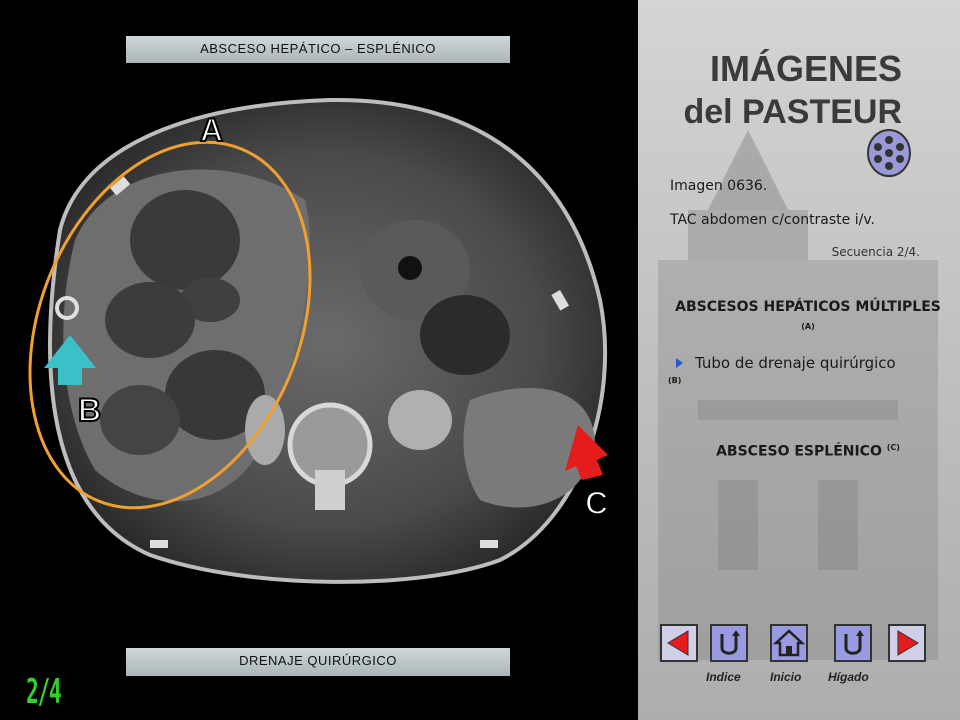 The height and width of the screenshot is (720, 960). Describe the element at coordinates (808, 326) in the screenshot. I see `finding-heading-liver-sup: (A)` at that location.